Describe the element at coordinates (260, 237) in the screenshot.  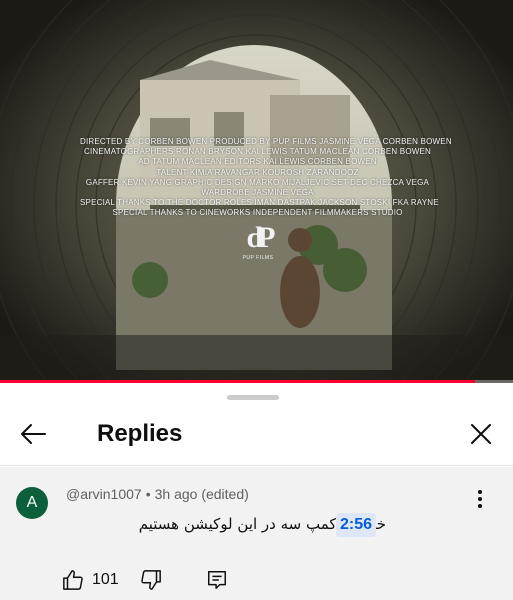
I see `logo-mark: dP` at that location.